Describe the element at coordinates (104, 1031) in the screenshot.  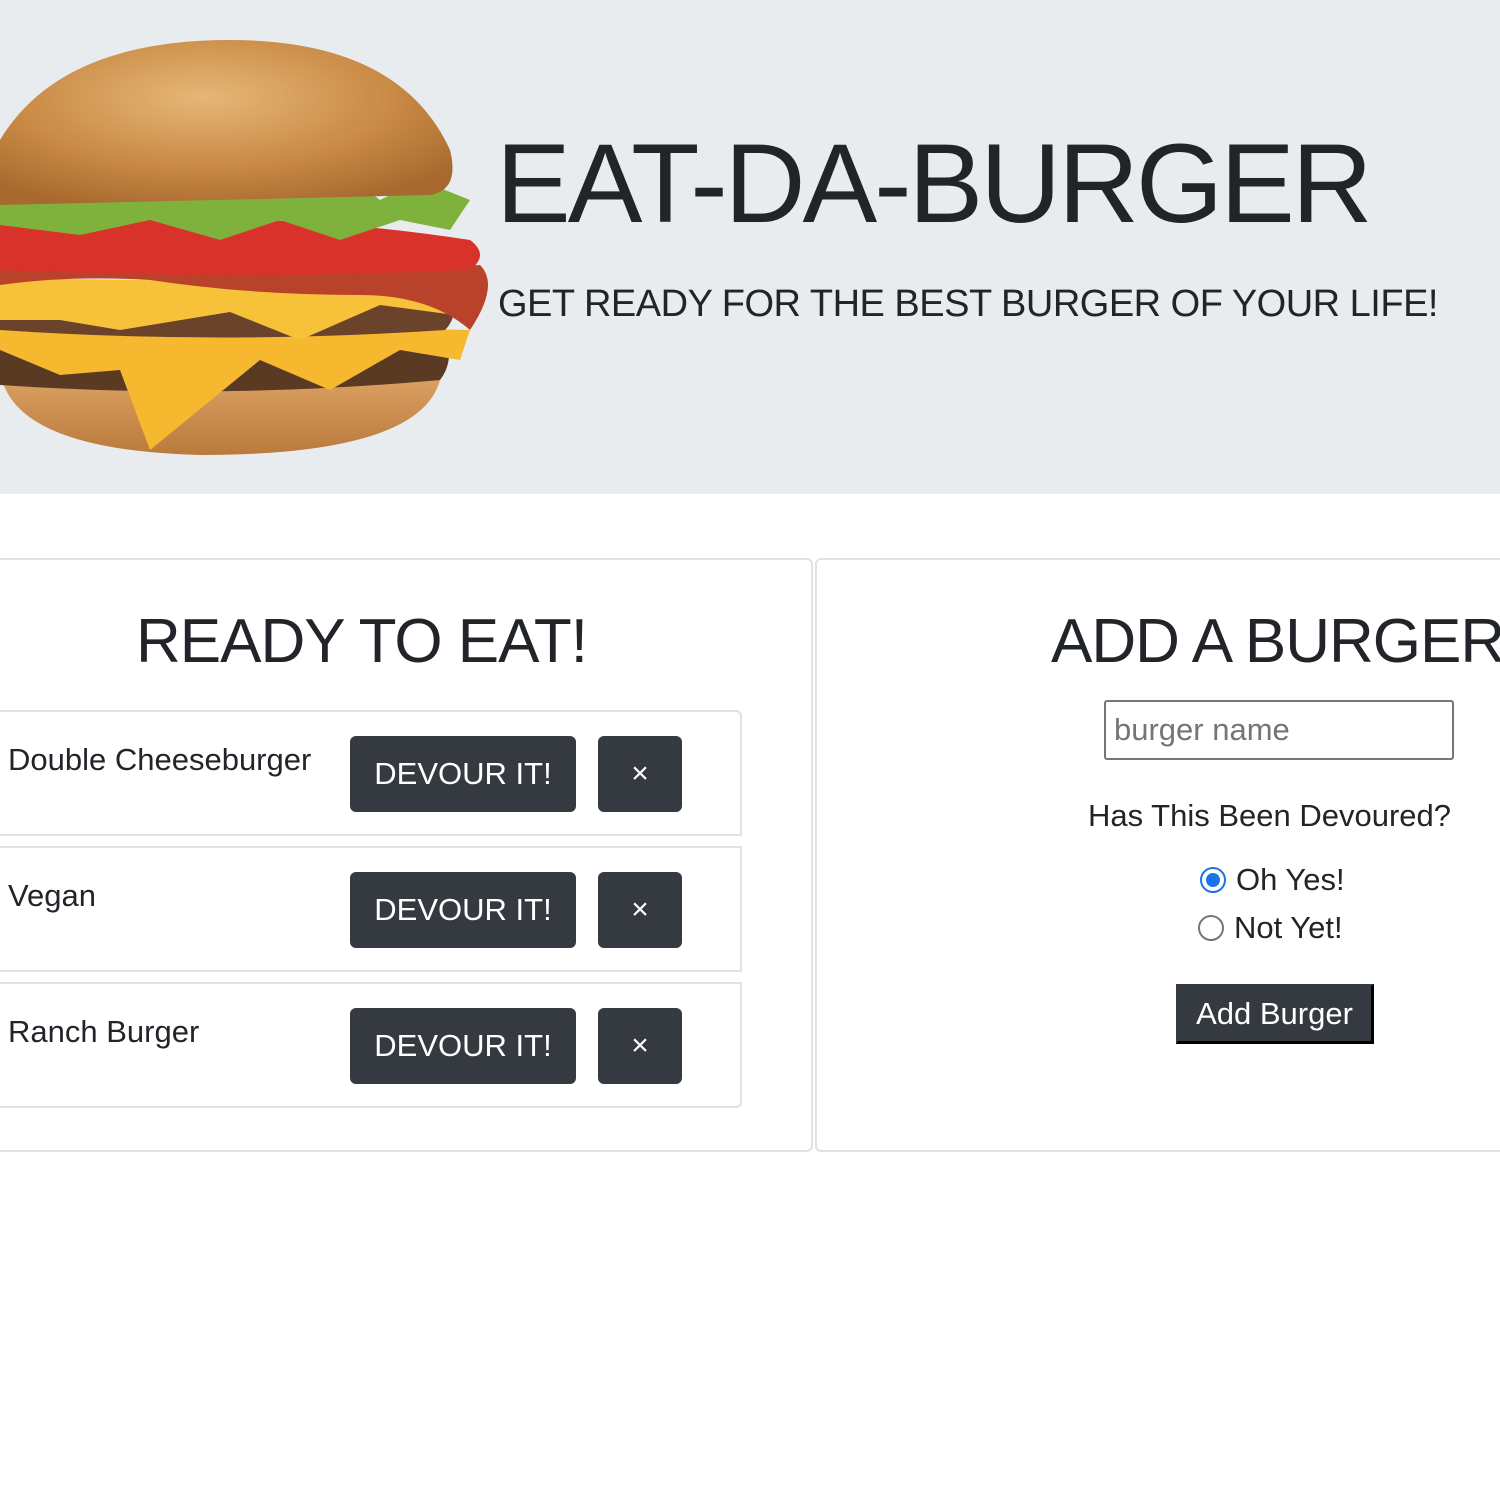
I see `burger-name: Ranch Burger` at that location.